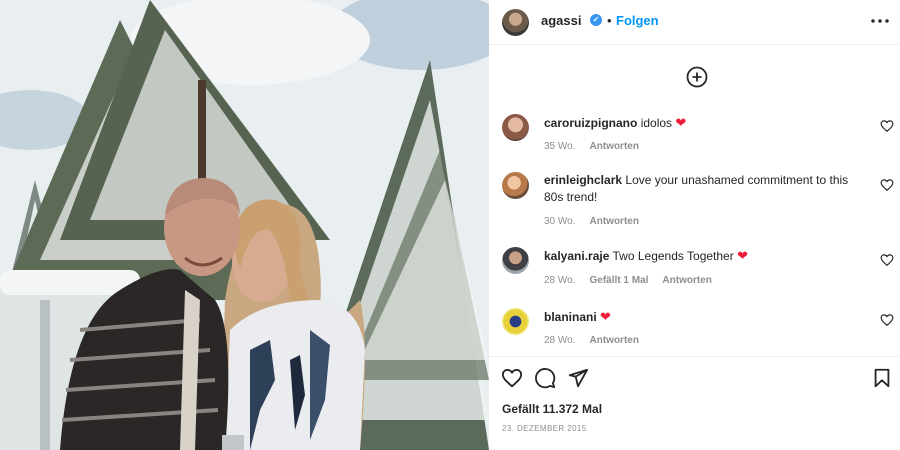 Image resolution: width=900 pixels, height=450 pixels. Describe the element at coordinates (512, 378) in the screenshot. I see `heart-outline-icon` at that location.